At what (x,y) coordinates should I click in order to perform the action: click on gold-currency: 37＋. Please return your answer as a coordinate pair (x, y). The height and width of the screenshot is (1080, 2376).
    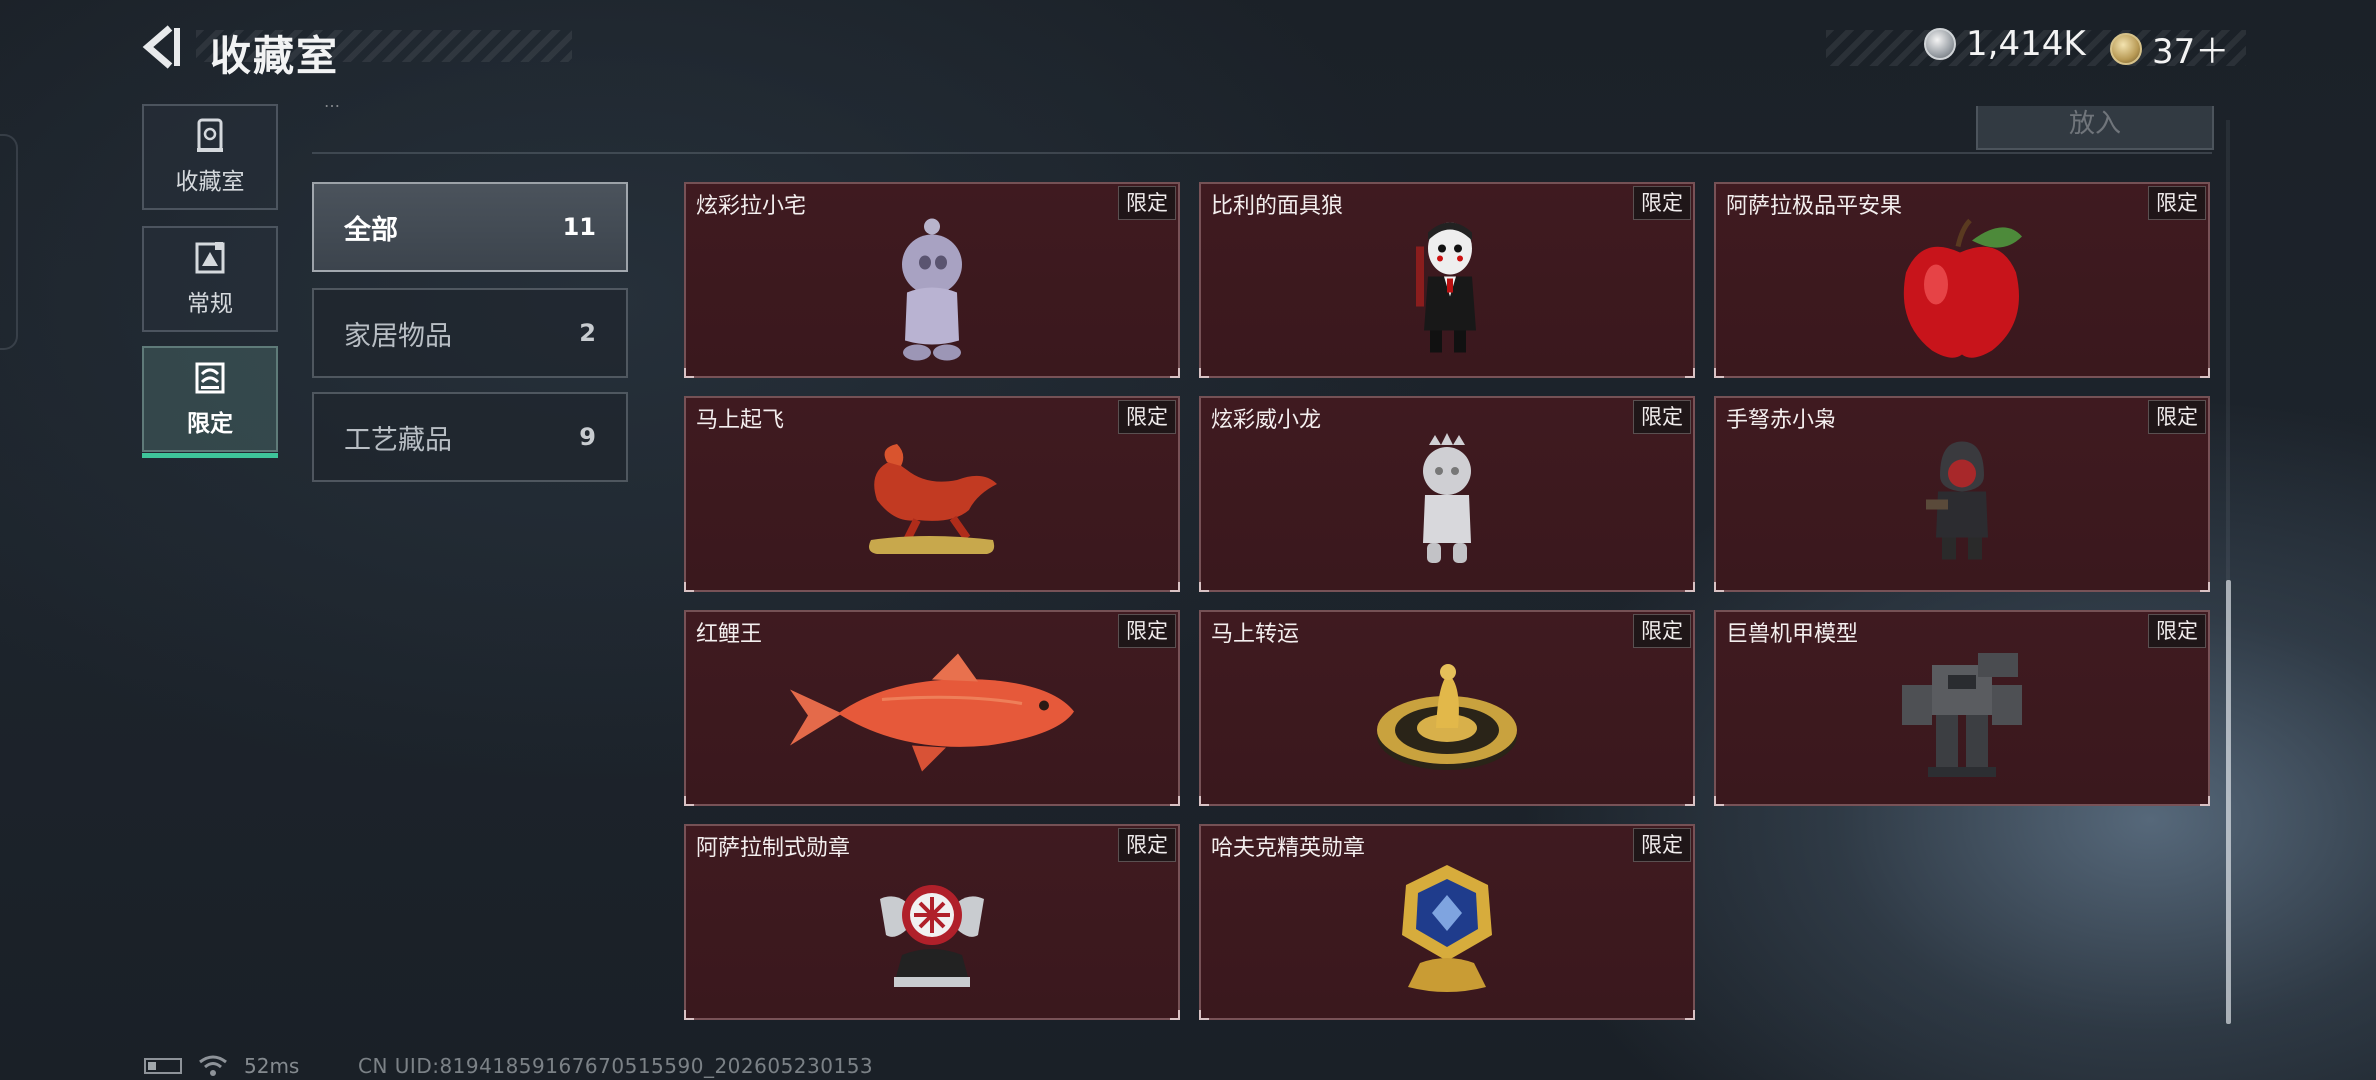
    Looking at the image, I should click on (2169, 48).